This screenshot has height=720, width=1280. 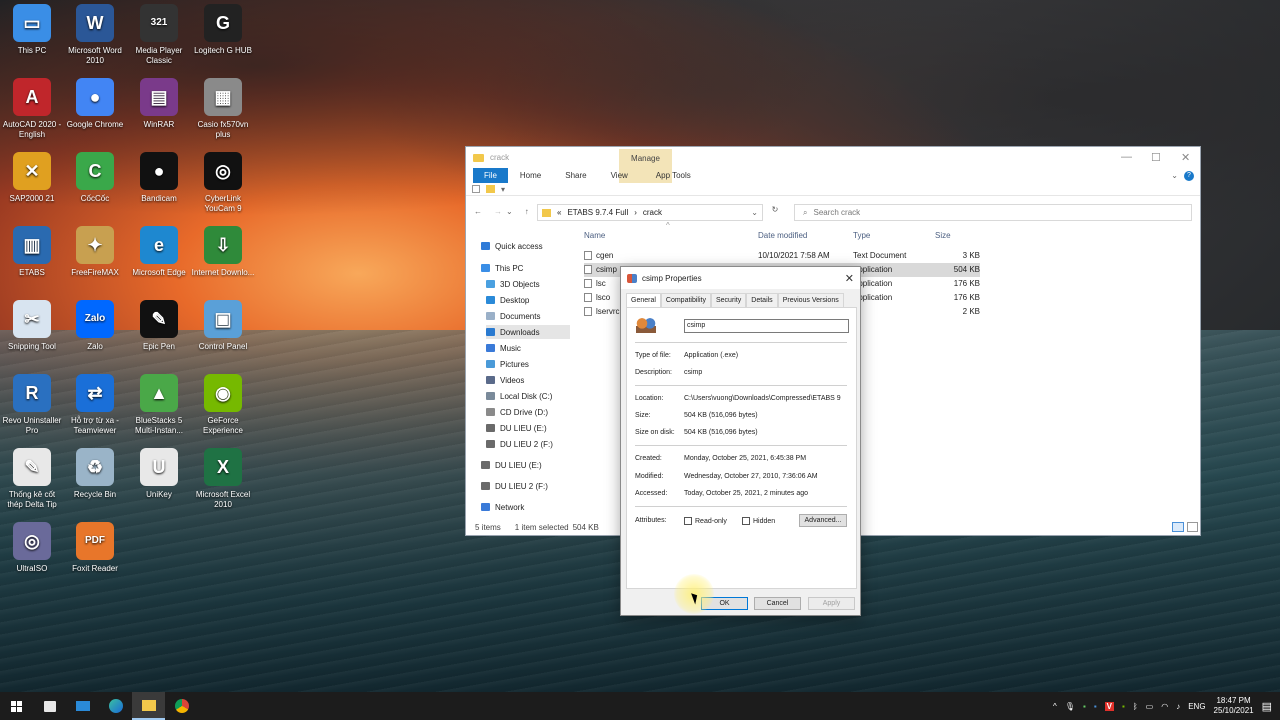 What do you see at coordinates (758, 521) in the screenshot?
I see `hidden-checkbox: Hidden` at bounding box center [758, 521].